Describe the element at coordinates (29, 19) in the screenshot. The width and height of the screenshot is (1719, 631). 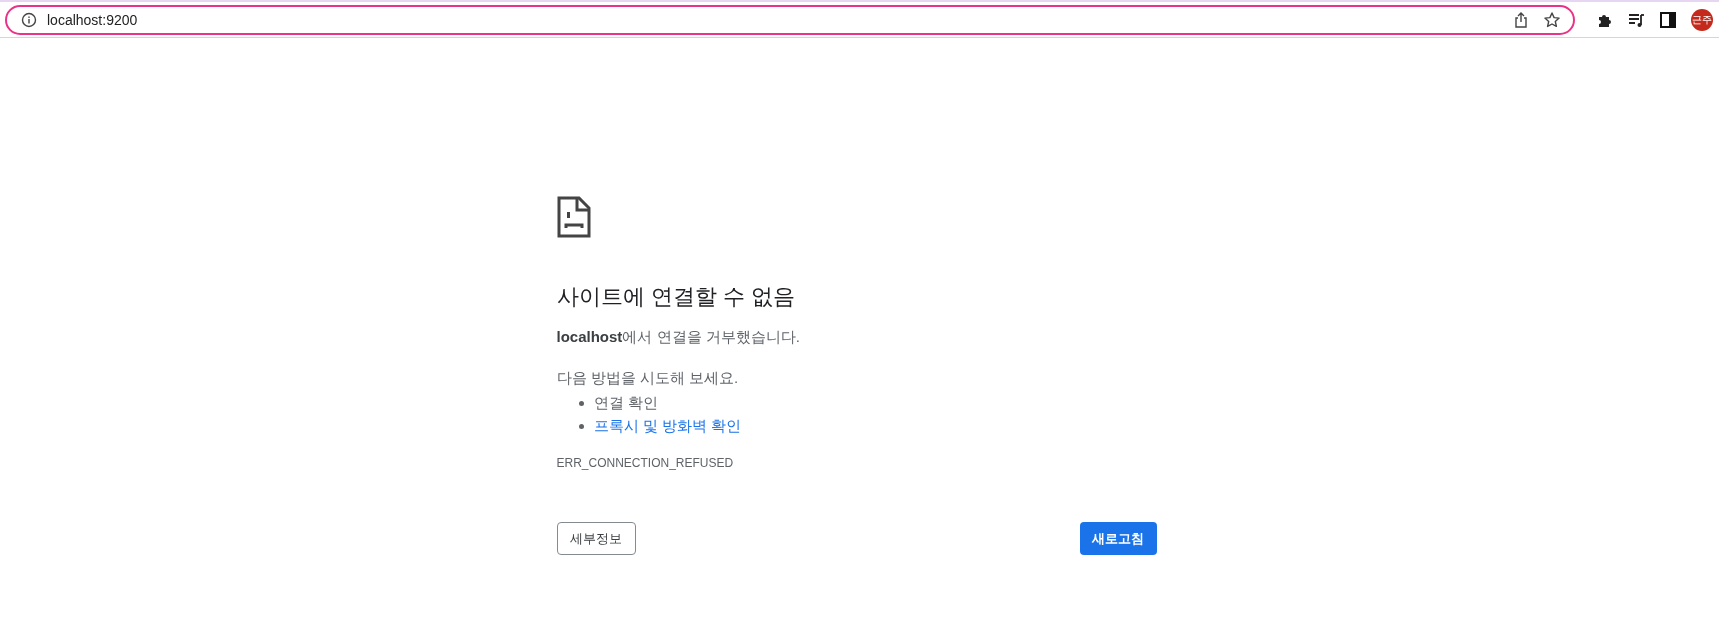
I see `info-icon` at that location.